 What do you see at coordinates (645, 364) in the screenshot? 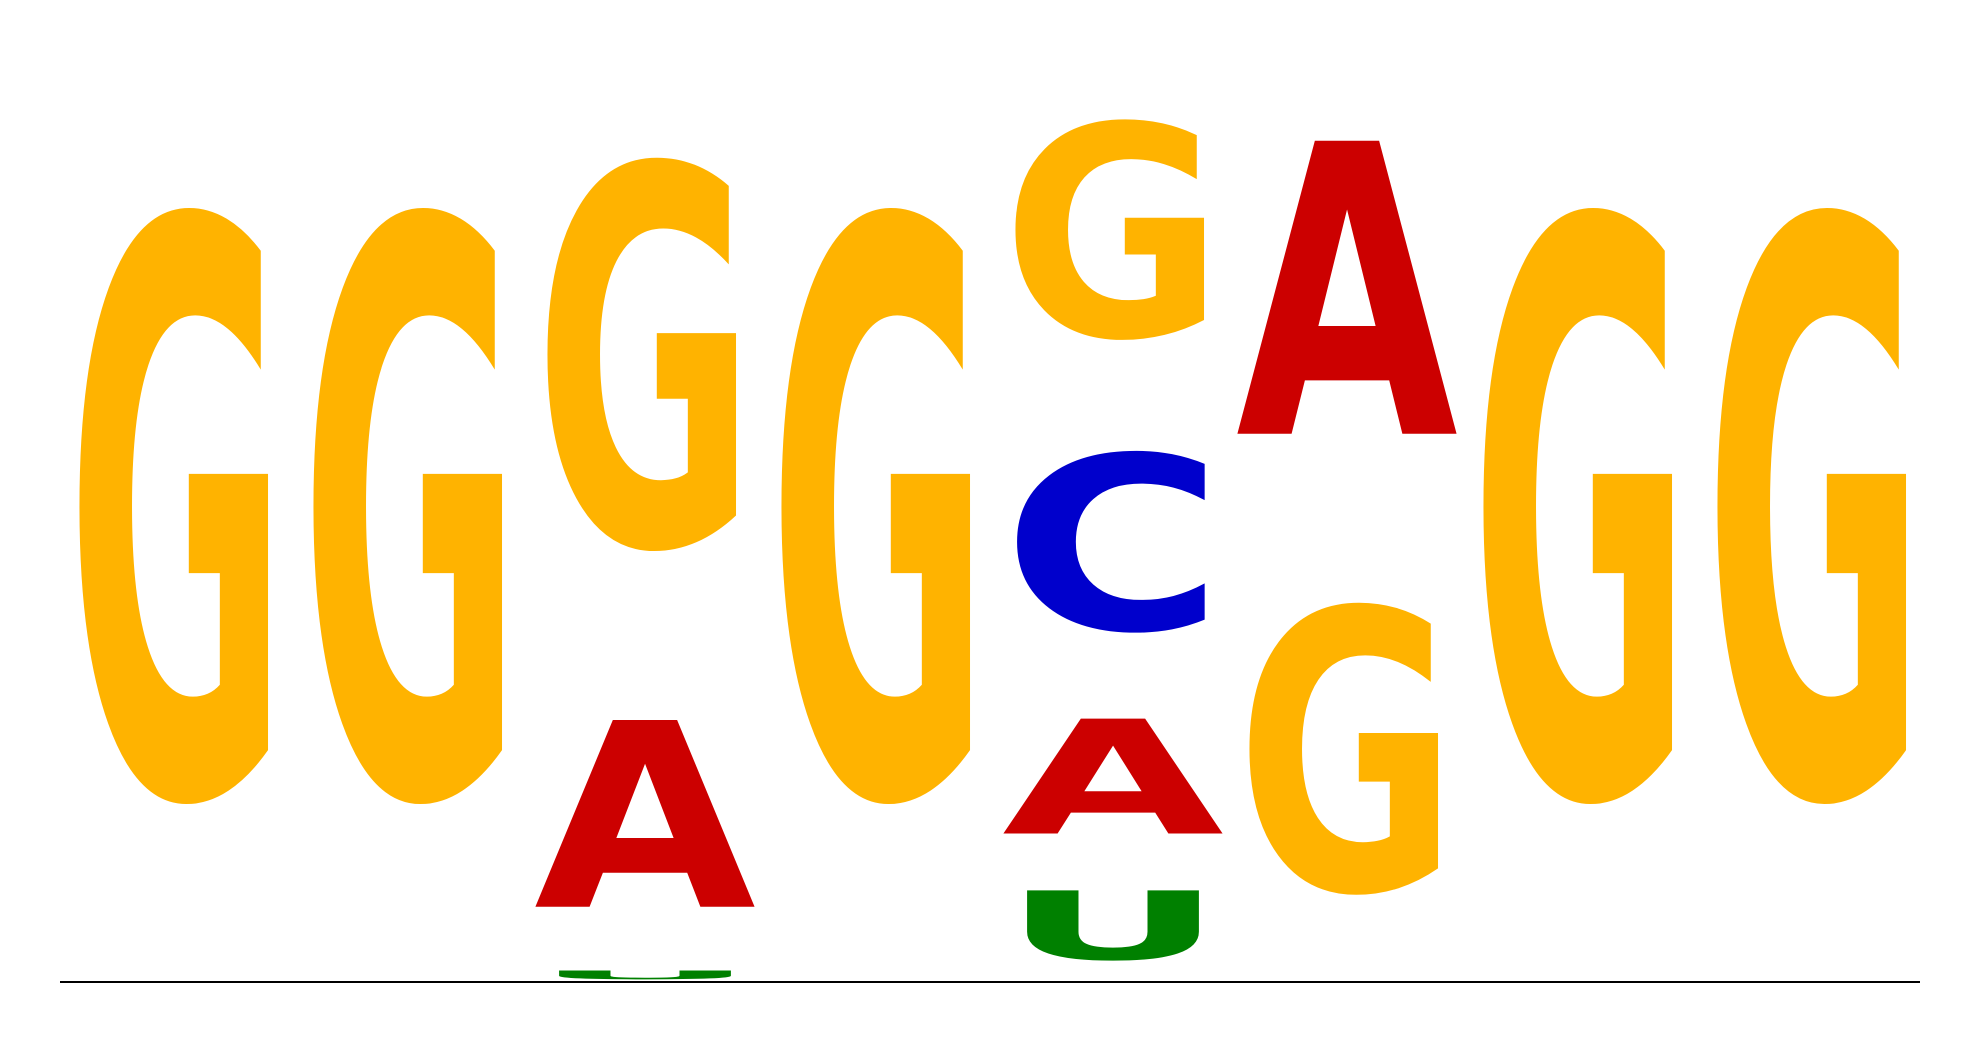
I see `logo-letter-g-pos-3: G` at bounding box center [645, 364].